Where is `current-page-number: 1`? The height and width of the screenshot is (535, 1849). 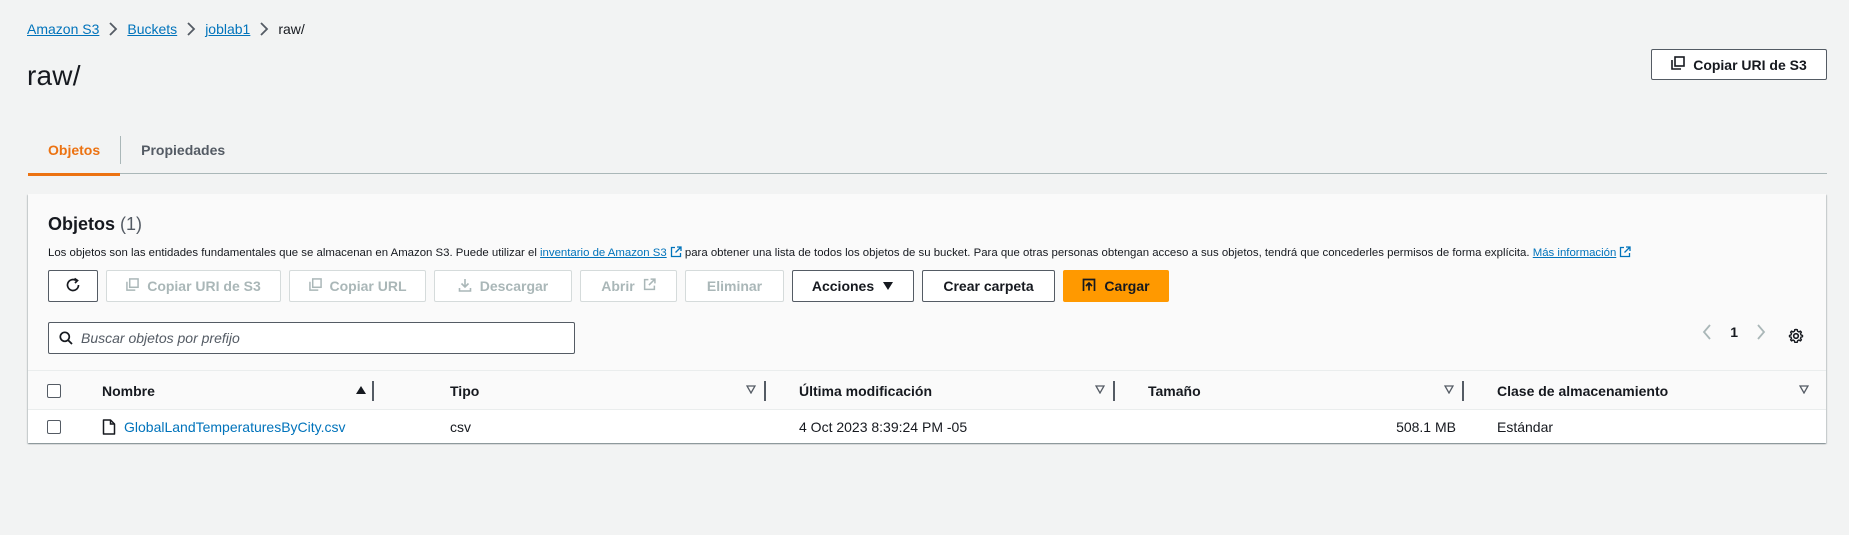 current-page-number: 1 is located at coordinates (1734, 332).